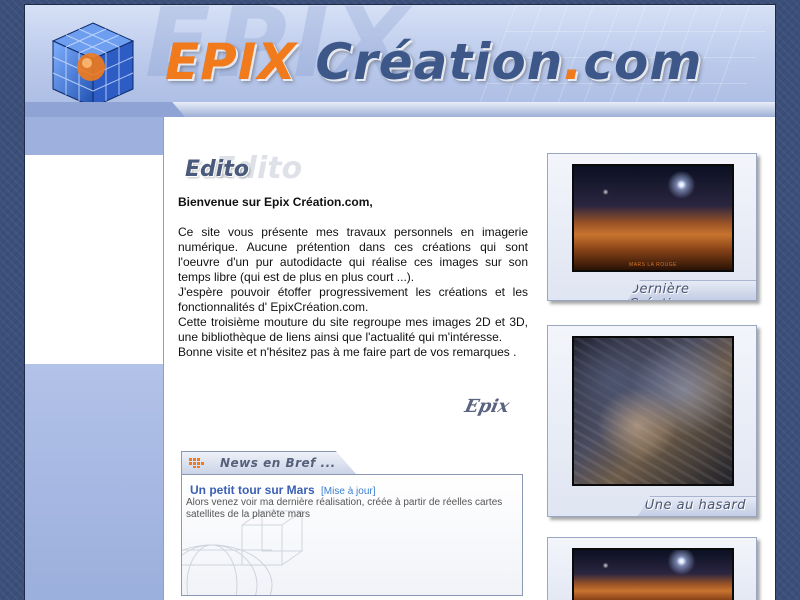  Describe the element at coordinates (653, 265) in the screenshot. I see `thumbnail-caption: MARS LA ROUGE` at that location.